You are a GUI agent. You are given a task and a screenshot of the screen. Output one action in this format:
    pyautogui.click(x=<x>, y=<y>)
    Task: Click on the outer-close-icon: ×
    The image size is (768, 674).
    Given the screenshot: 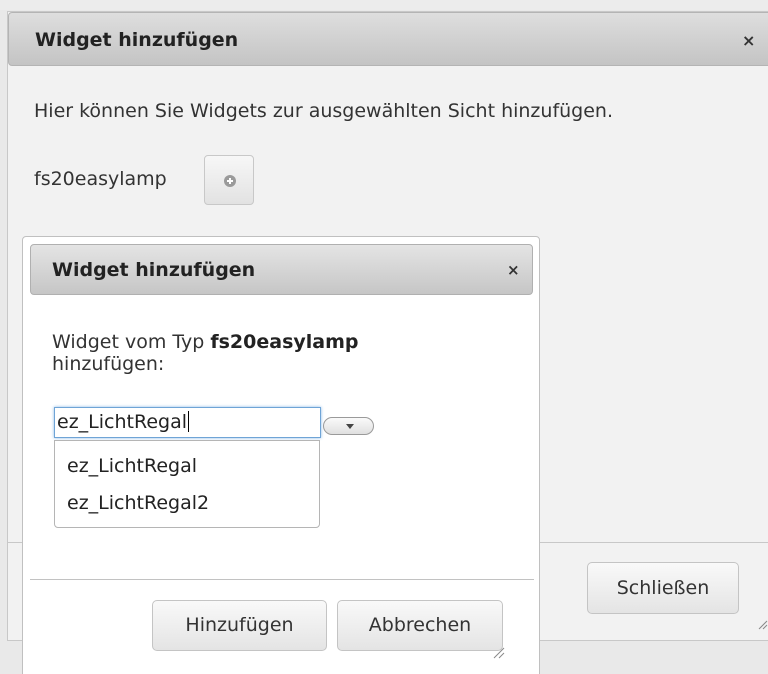 What is the action you would take?
    pyautogui.click(x=748, y=40)
    